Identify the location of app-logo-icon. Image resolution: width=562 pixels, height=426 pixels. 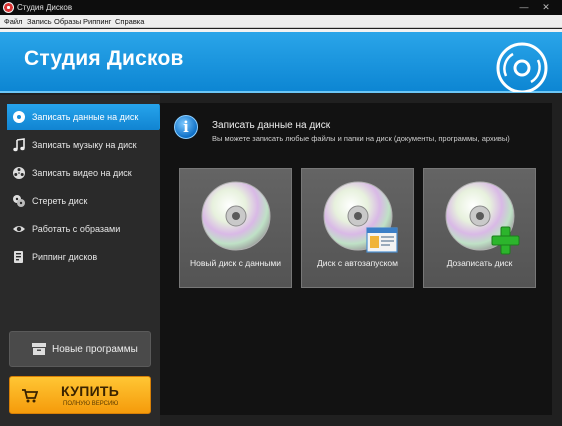
(8, 7).